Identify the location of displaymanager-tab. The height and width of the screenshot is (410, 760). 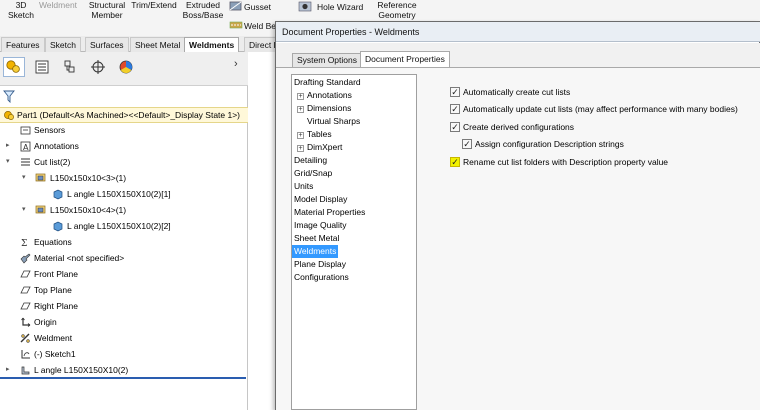
(126, 67).